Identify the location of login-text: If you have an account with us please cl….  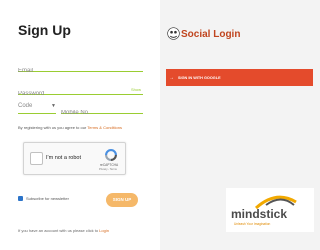
(63, 230).